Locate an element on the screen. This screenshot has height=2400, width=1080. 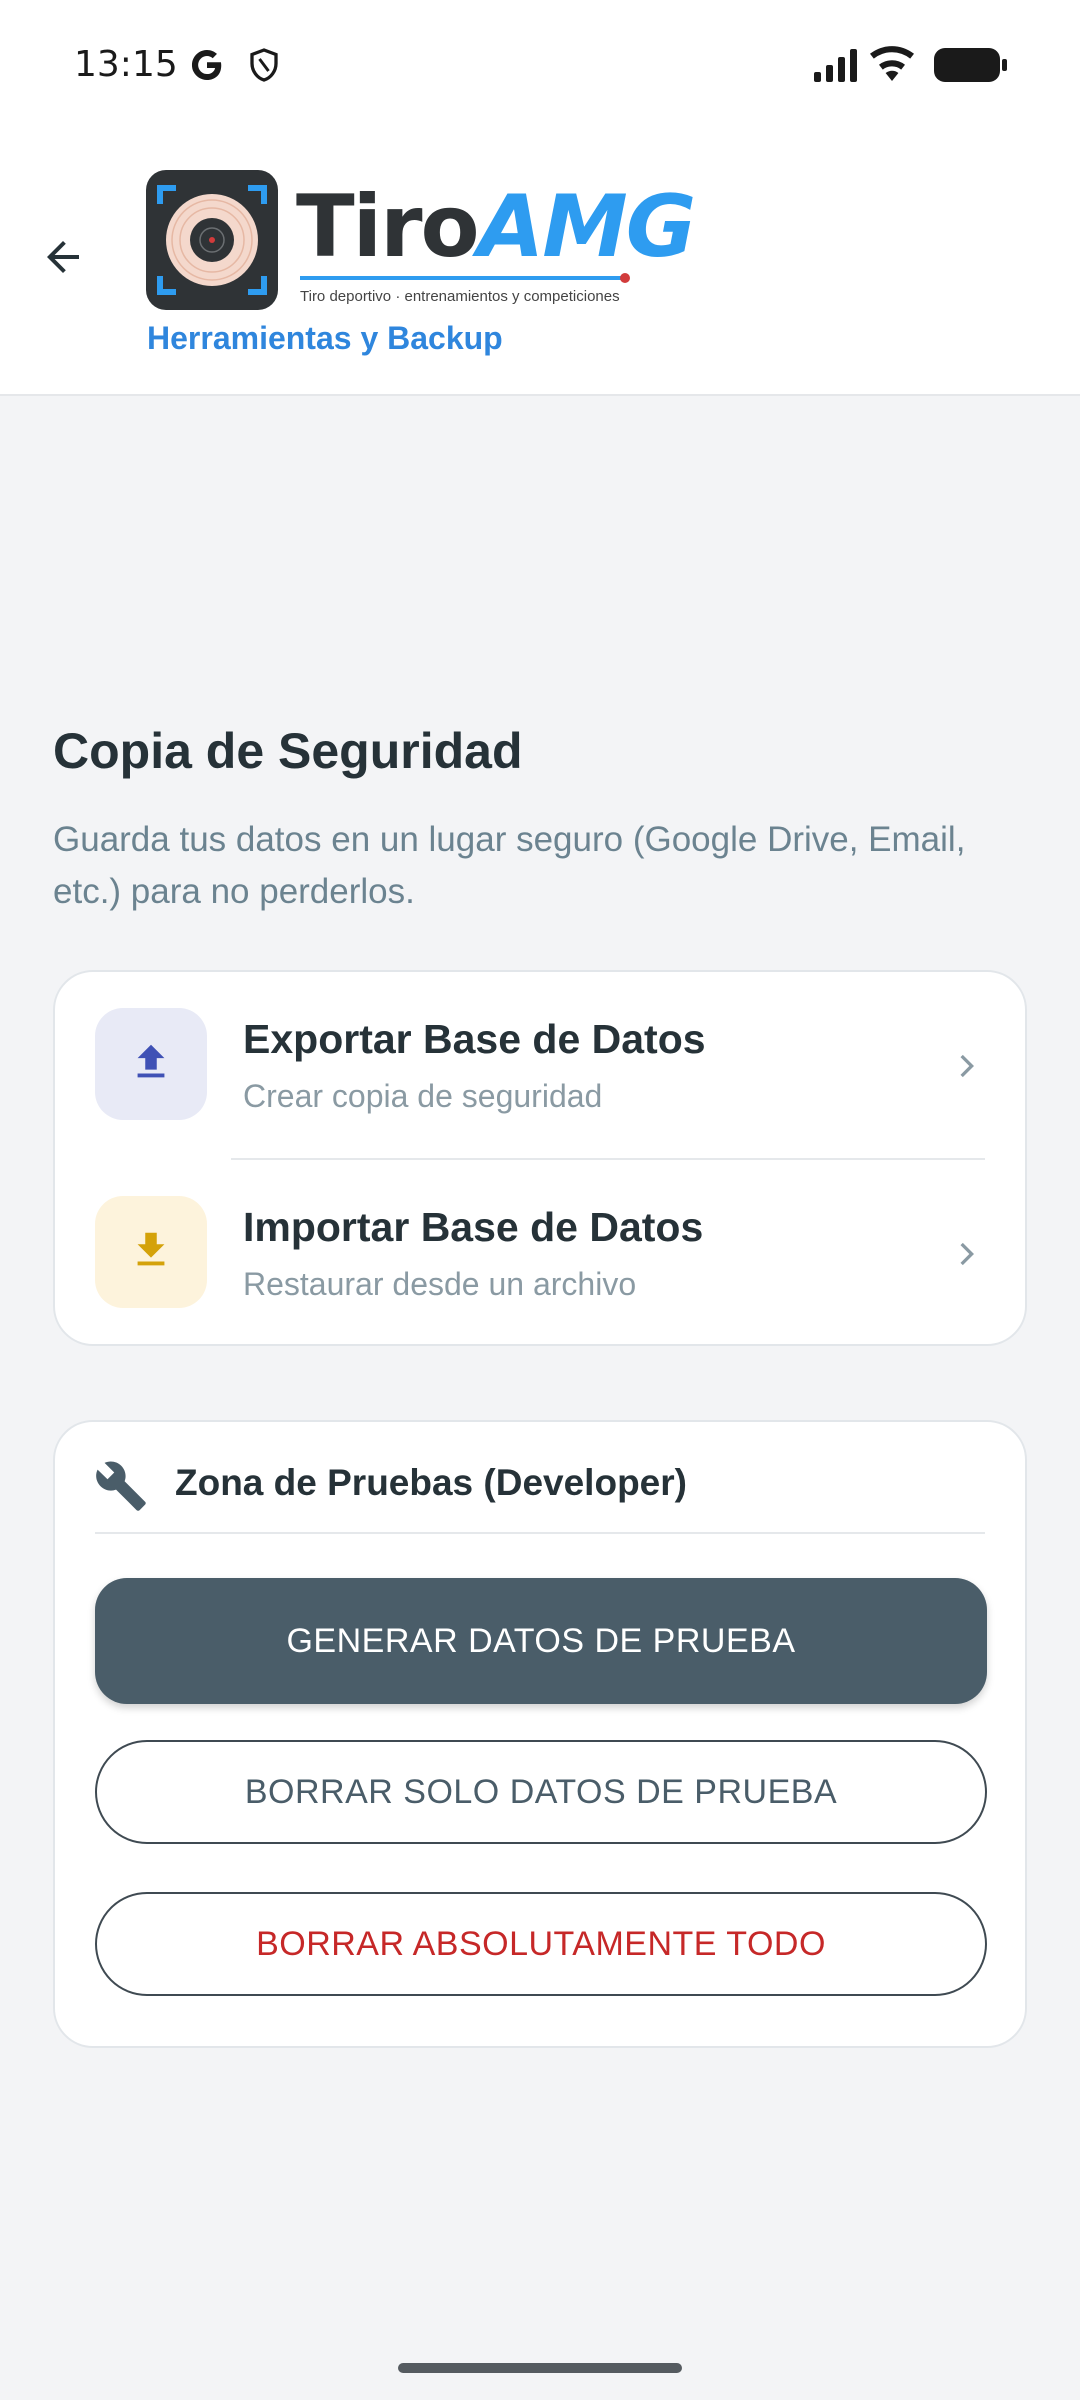
wifi-icon is located at coordinates (892, 66).